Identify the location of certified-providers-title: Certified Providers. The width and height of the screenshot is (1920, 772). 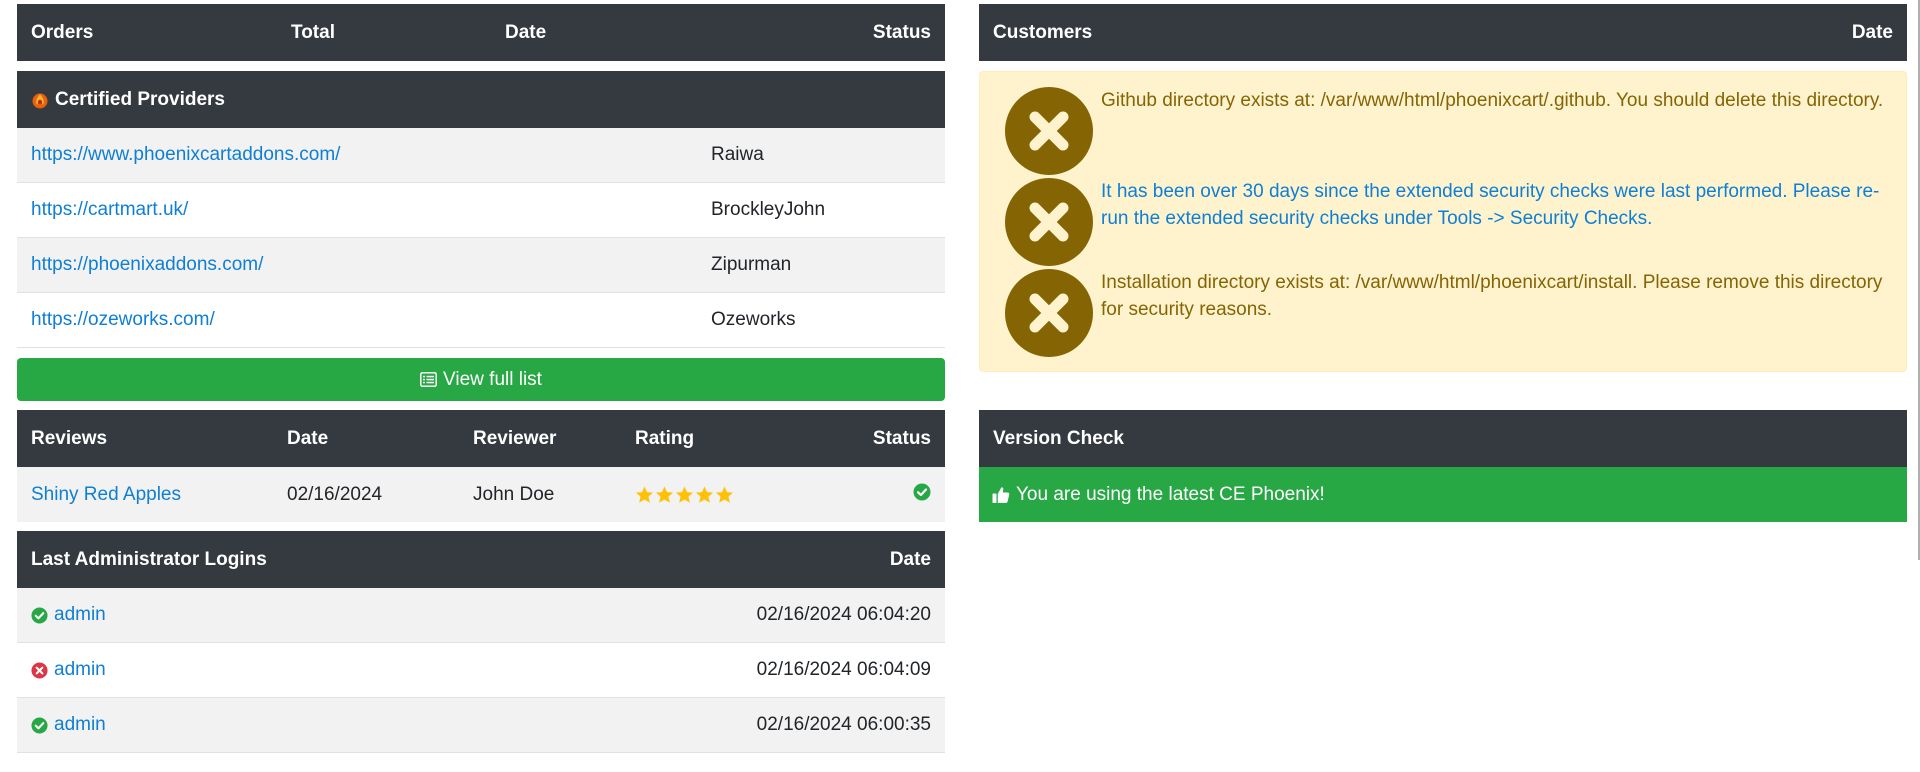
(140, 99).